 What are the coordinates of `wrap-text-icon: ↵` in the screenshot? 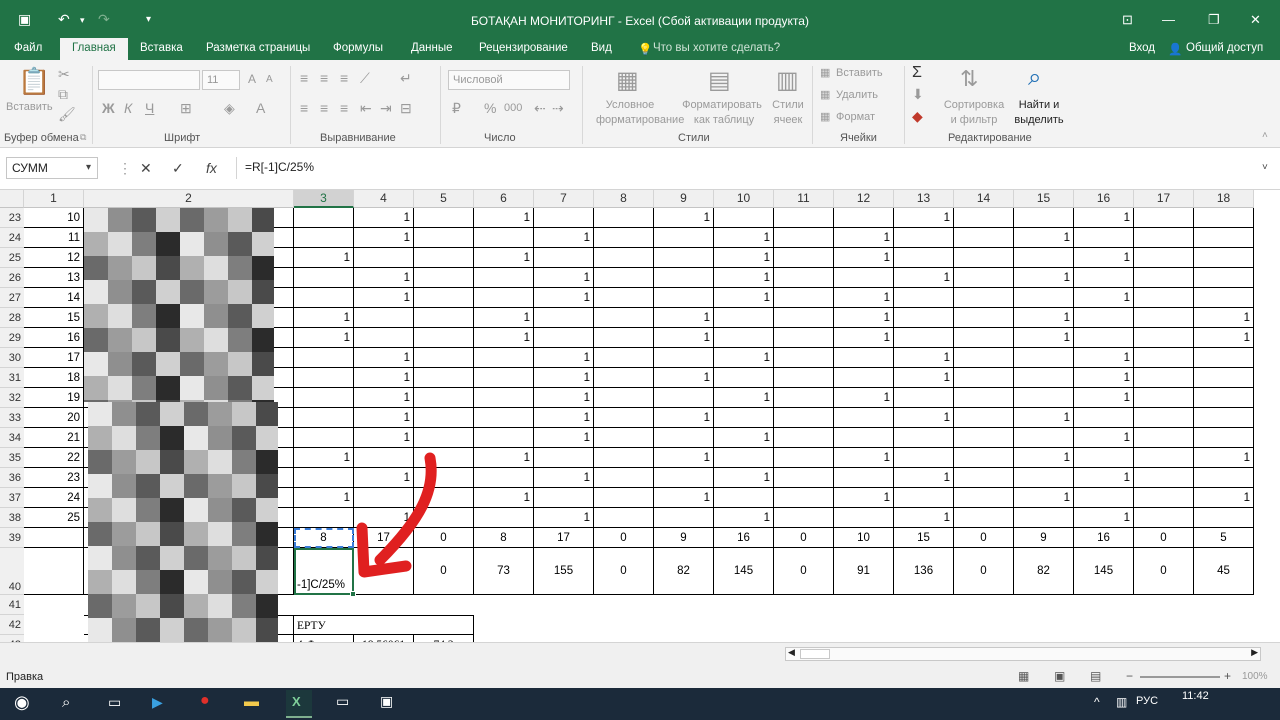 It's located at (406, 78).